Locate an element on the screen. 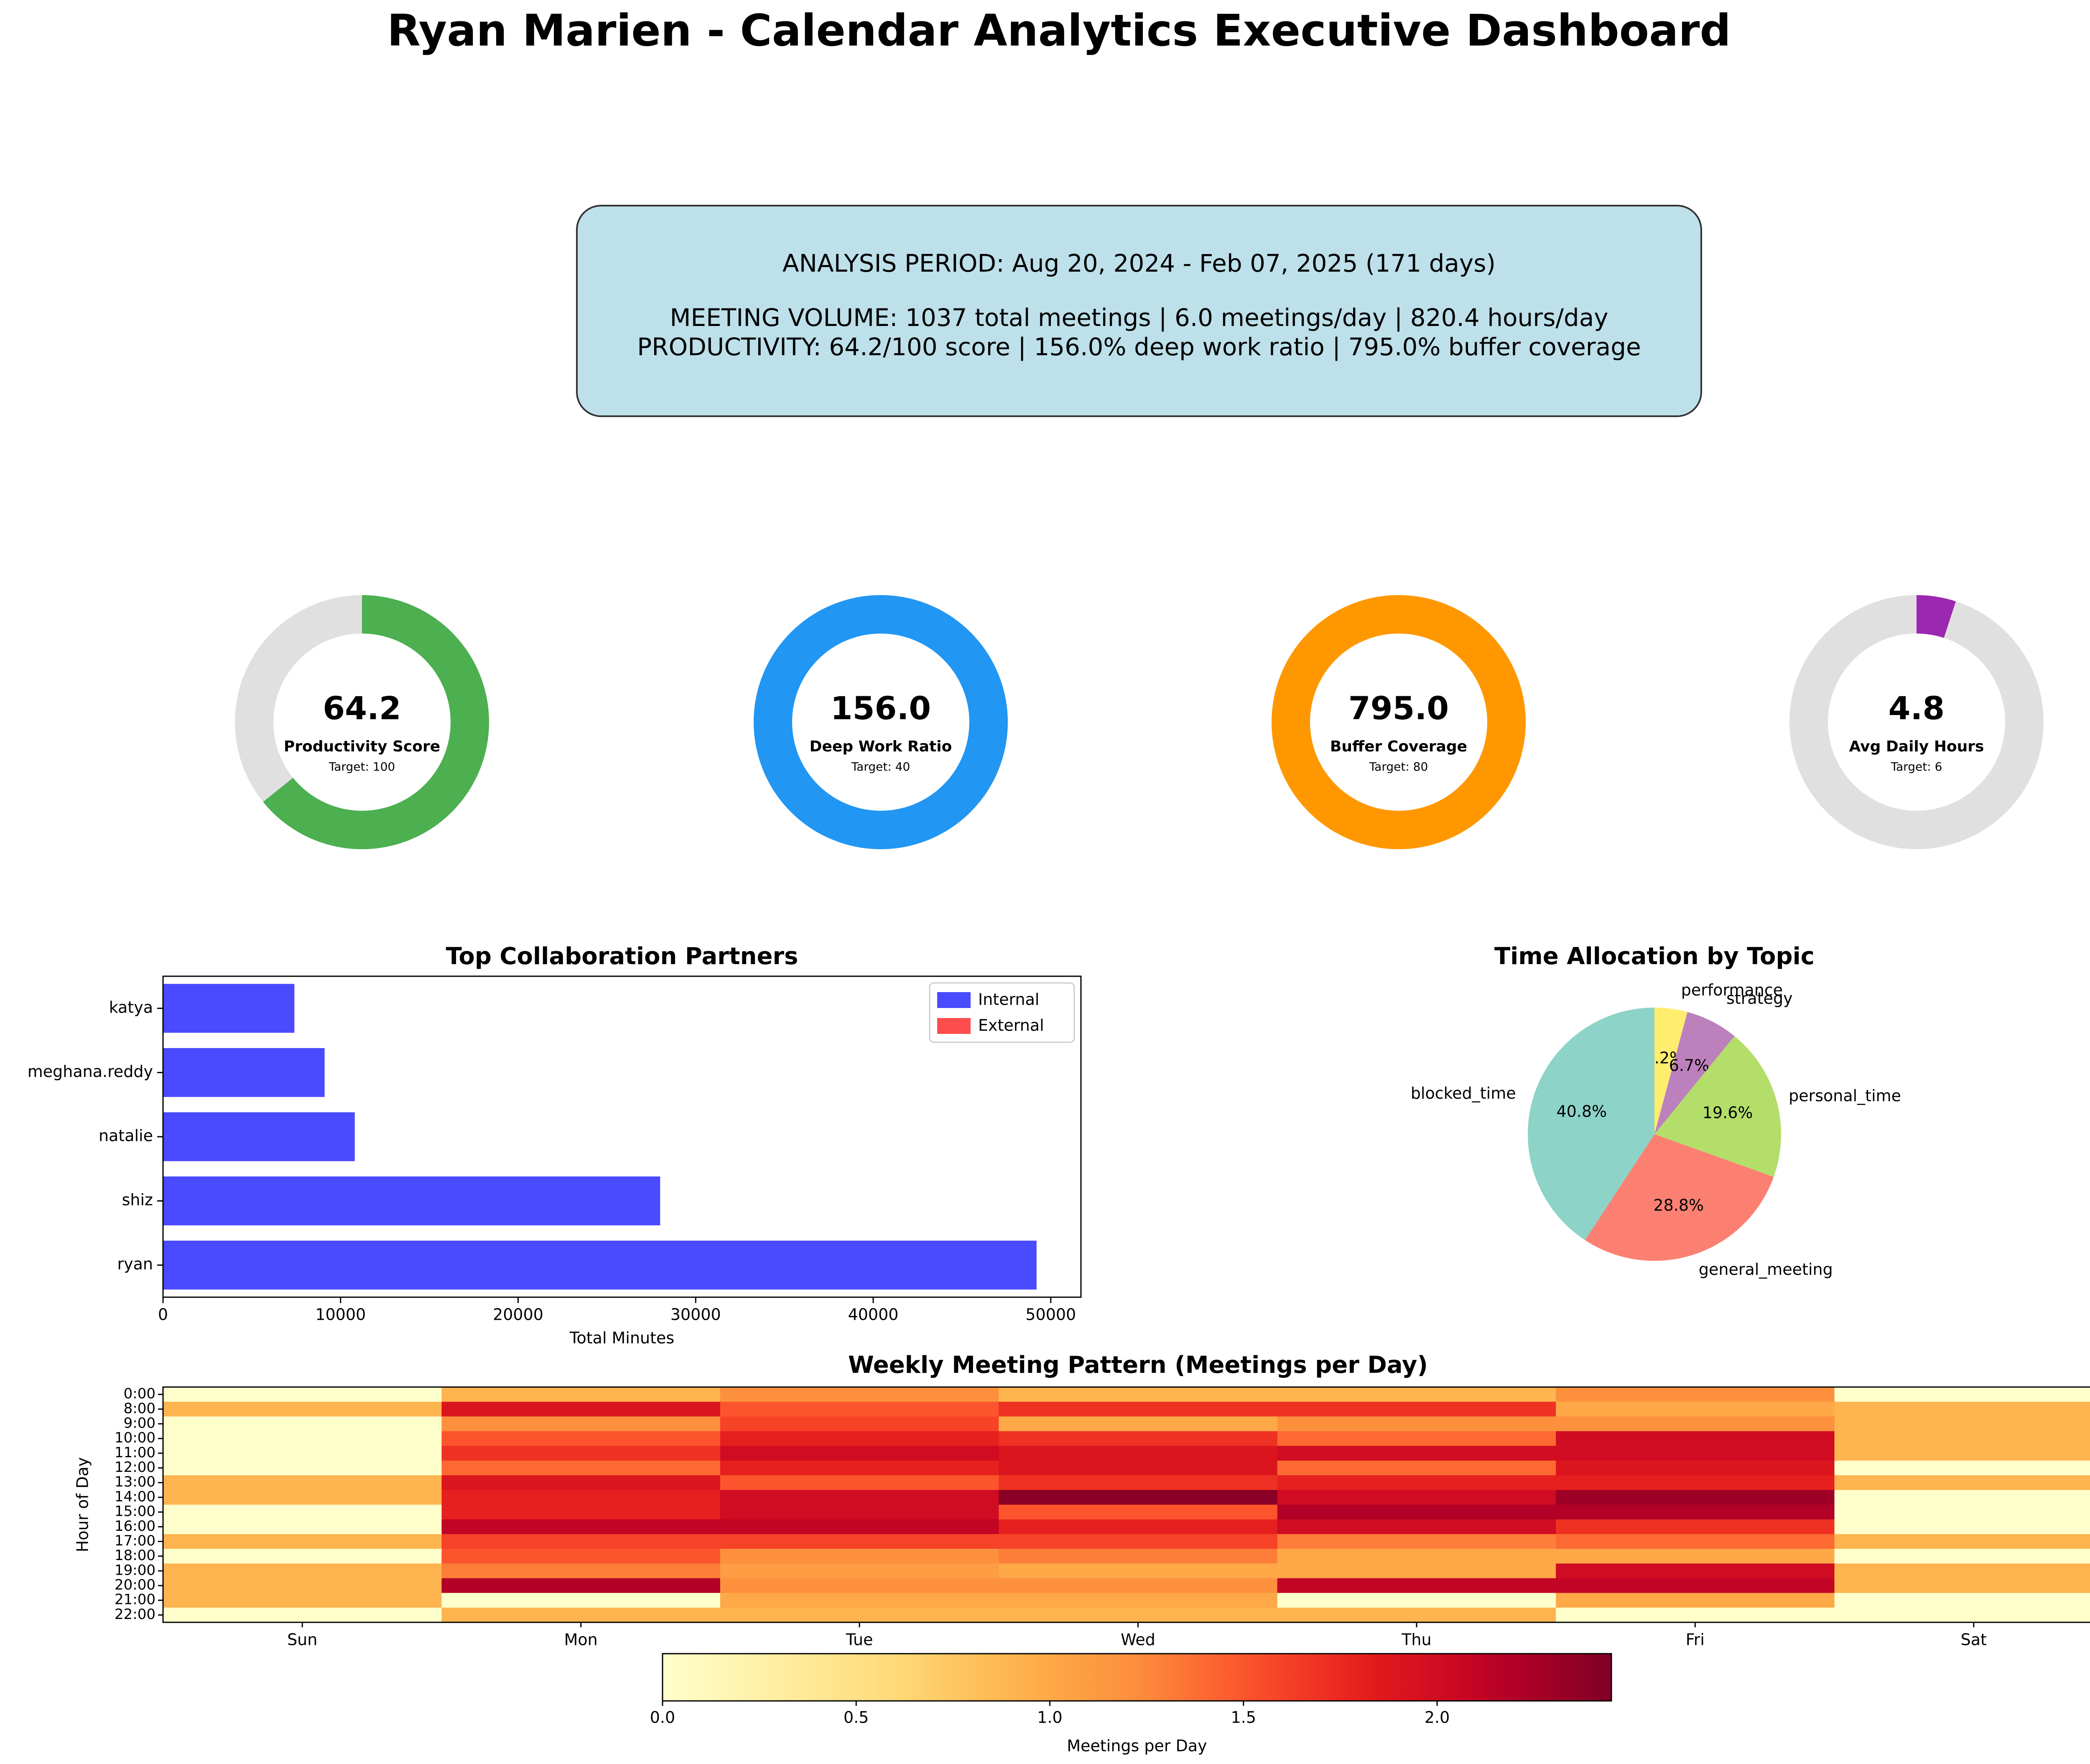 This screenshot has width=2090, height=1764. gauge-label: Avg Daily Hours is located at coordinates (1916, 746).